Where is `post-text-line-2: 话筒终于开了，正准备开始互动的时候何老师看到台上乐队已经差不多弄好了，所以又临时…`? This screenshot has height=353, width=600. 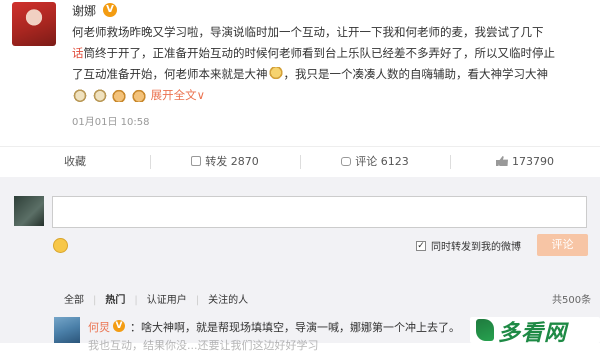
post-text-line-2: 话筒终于开了，正准备开始互动的时候何老师看到台上乐队已经差不多弄好了，所以又临时… is located at coordinates (331, 53).